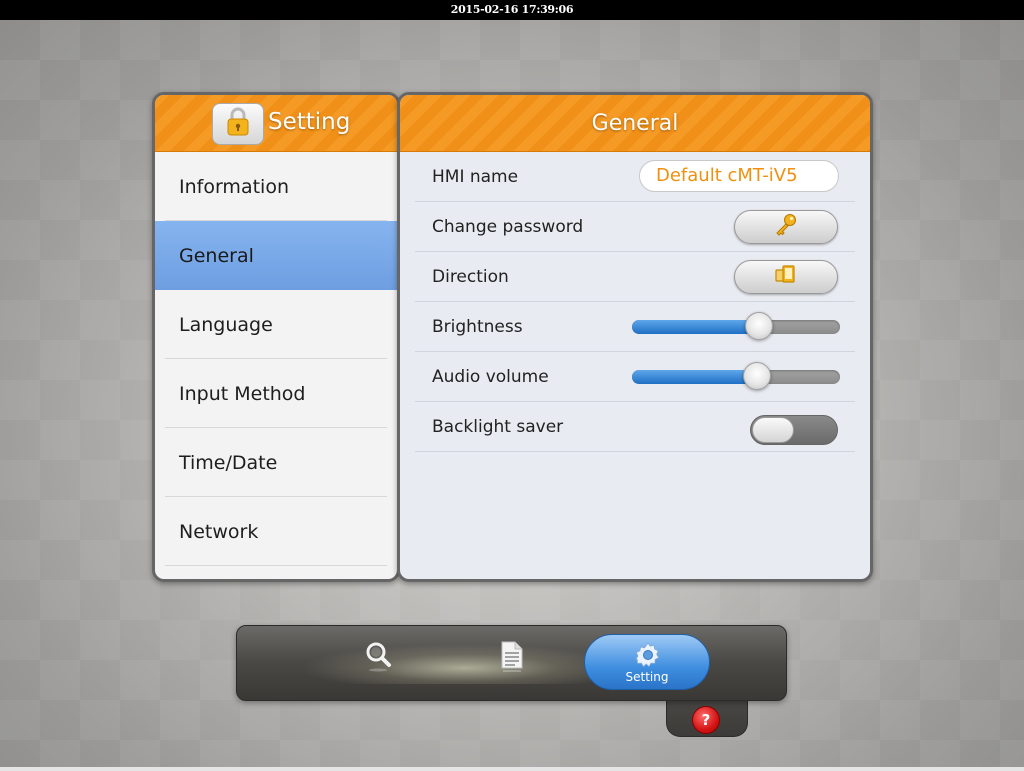 The image size is (1024, 771). I want to click on direction-row: Direction, so click(635, 277).